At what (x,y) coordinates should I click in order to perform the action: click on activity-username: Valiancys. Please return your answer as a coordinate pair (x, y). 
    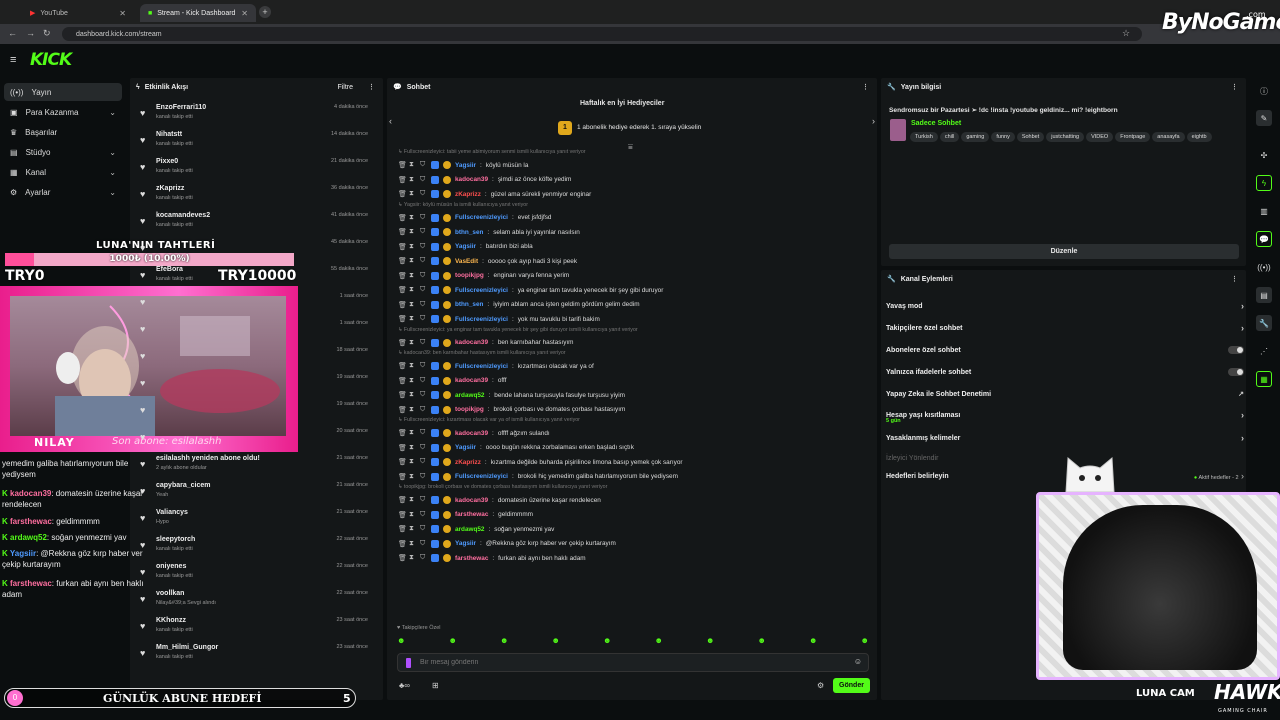
    Looking at the image, I should click on (172, 512).